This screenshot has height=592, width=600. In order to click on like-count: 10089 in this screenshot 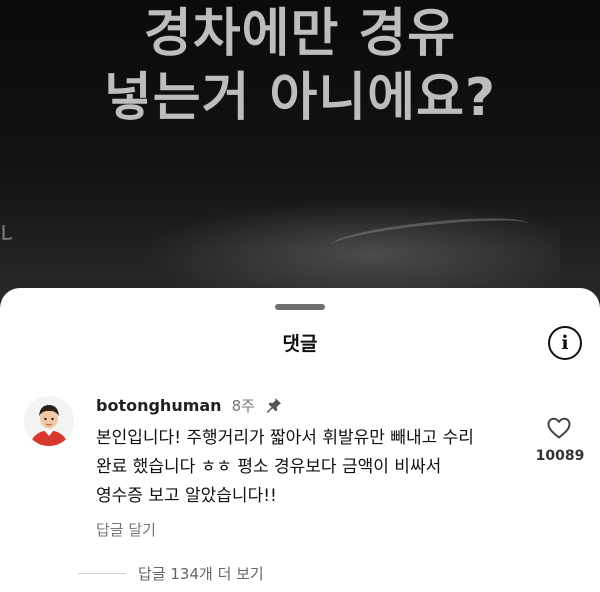, I will do `click(560, 456)`.